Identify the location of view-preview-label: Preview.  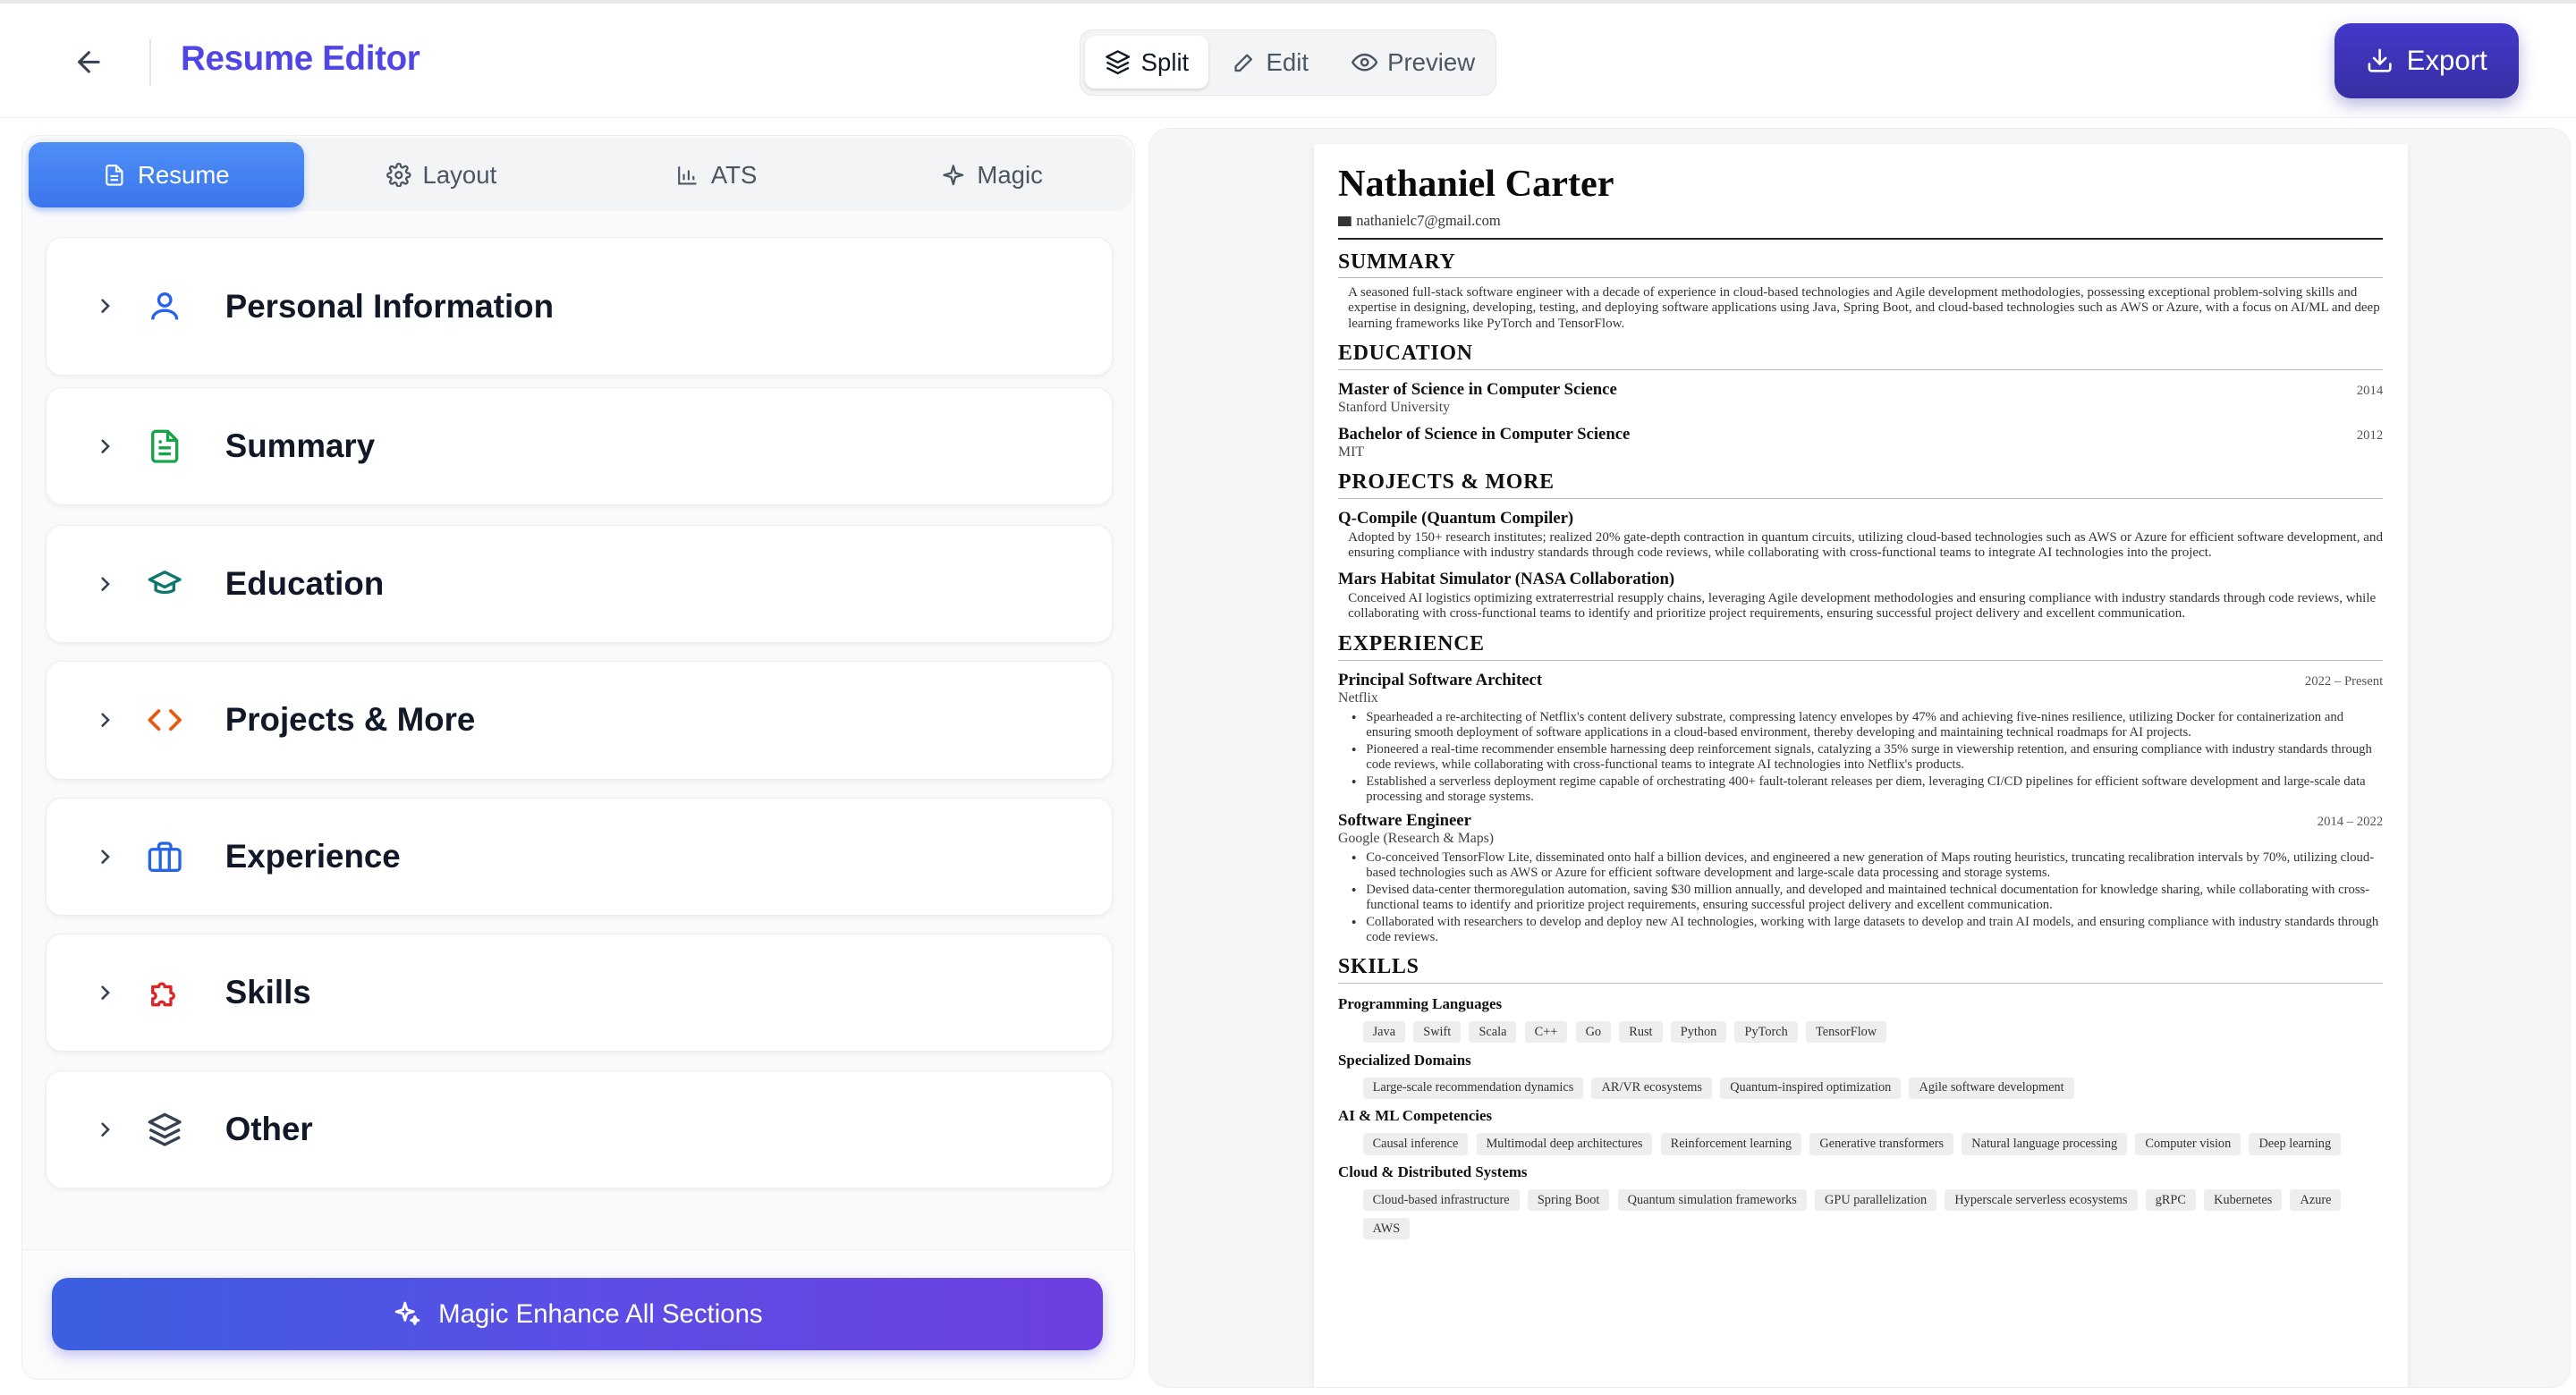
(1431, 61).